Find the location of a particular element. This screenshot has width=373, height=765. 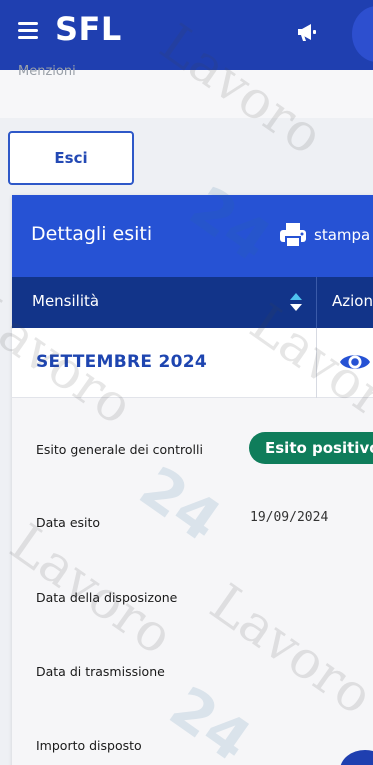

label-esito-generale: Esito generale dei controlli is located at coordinates (119, 449).